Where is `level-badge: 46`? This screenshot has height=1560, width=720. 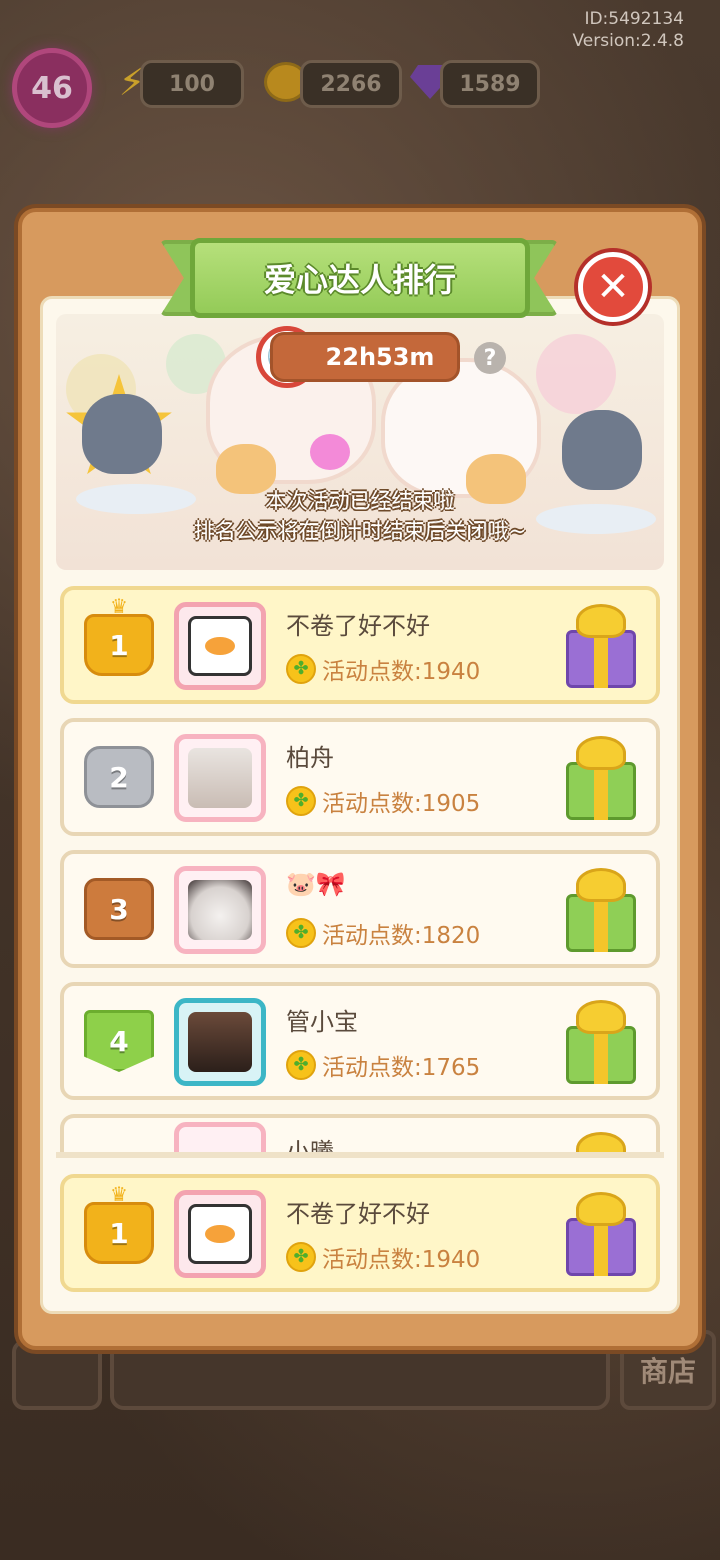 level-badge: 46 is located at coordinates (52, 88).